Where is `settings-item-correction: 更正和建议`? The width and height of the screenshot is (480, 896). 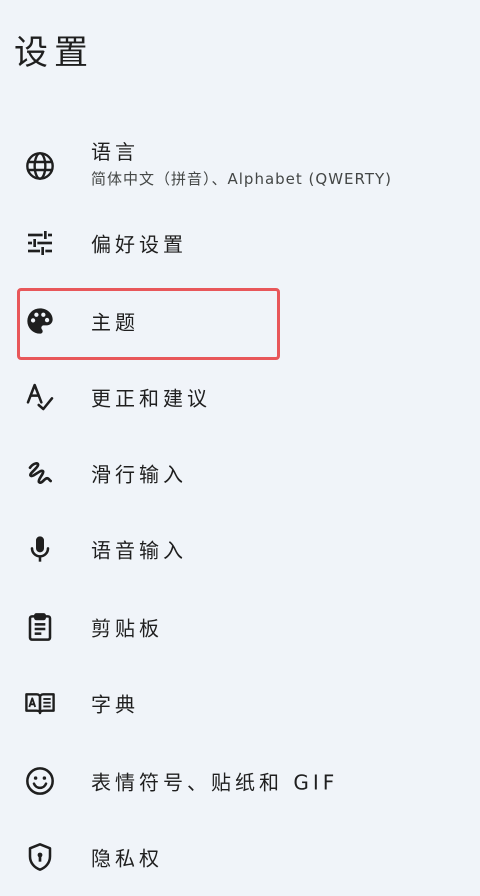
settings-item-correction: 更正和建议 is located at coordinates (240, 397).